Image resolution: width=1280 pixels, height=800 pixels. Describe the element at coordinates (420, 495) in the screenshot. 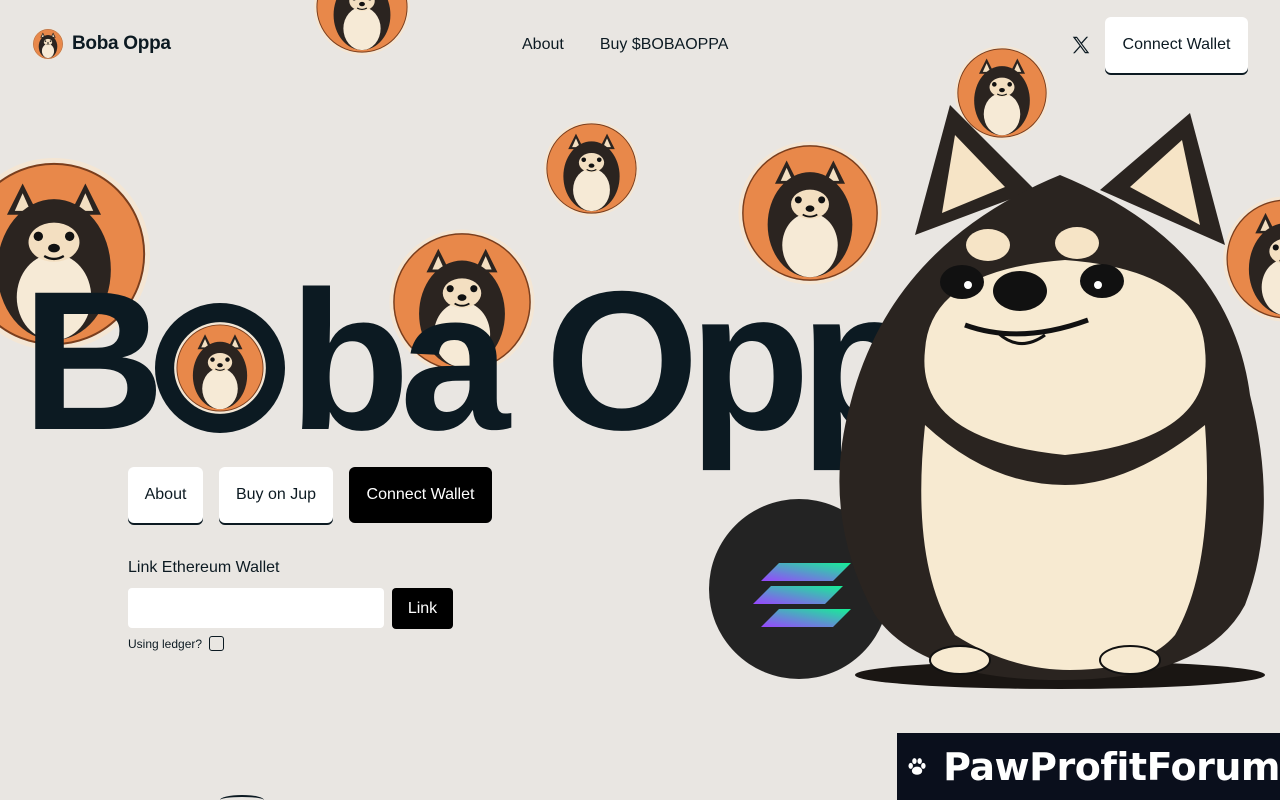

I see `connect-wallet-button: Connect Wallet` at that location.